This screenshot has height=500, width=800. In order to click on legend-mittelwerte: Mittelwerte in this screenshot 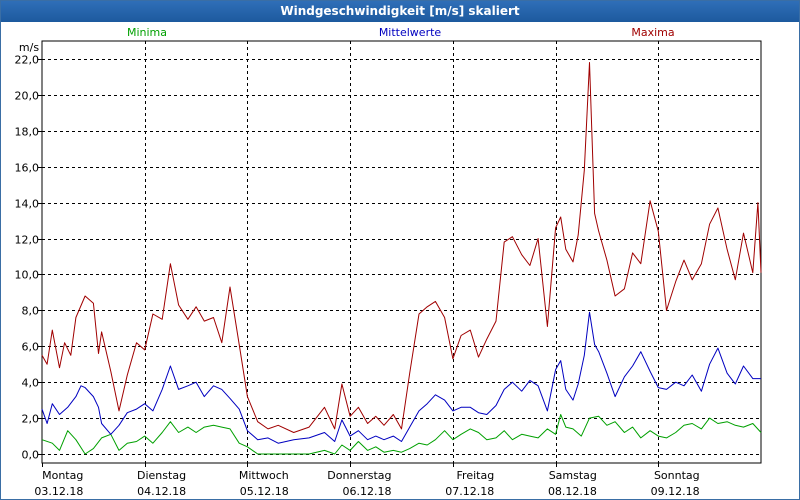, I will do `click(410, 32)`.